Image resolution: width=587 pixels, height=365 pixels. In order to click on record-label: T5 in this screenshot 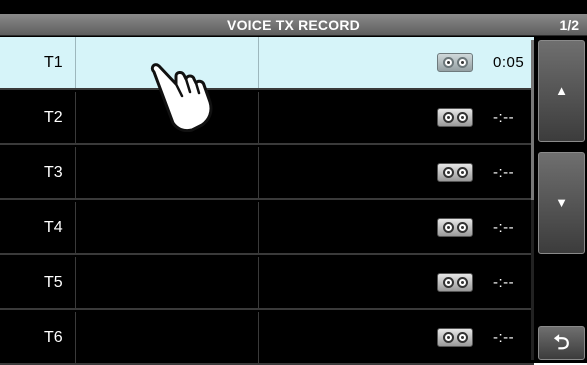, I will do `click(53, 282)`.